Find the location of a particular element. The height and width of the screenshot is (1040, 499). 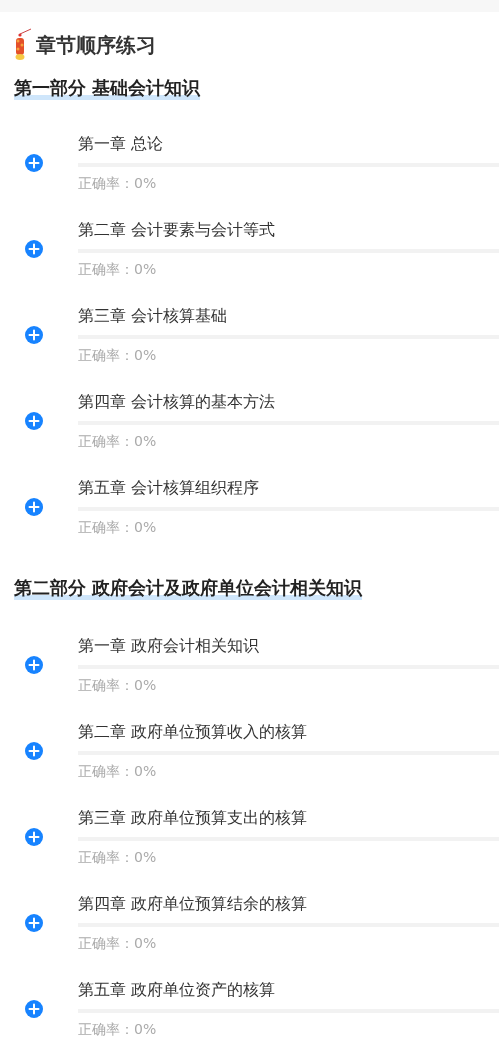

chapter-title: 第五章 会计核算组织程序 is located at coordinates (288, 488).